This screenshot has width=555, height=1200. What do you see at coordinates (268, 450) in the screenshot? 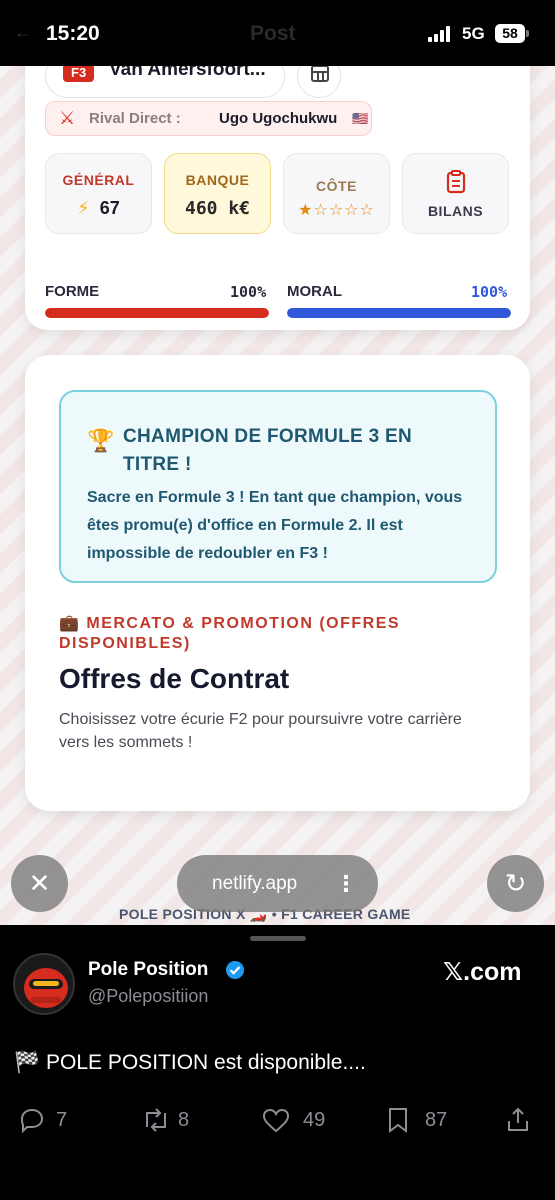
I see `champion-title: CHAMPION DE FORMULE 3 EN TITRE !` at bounding box center [268, 450].